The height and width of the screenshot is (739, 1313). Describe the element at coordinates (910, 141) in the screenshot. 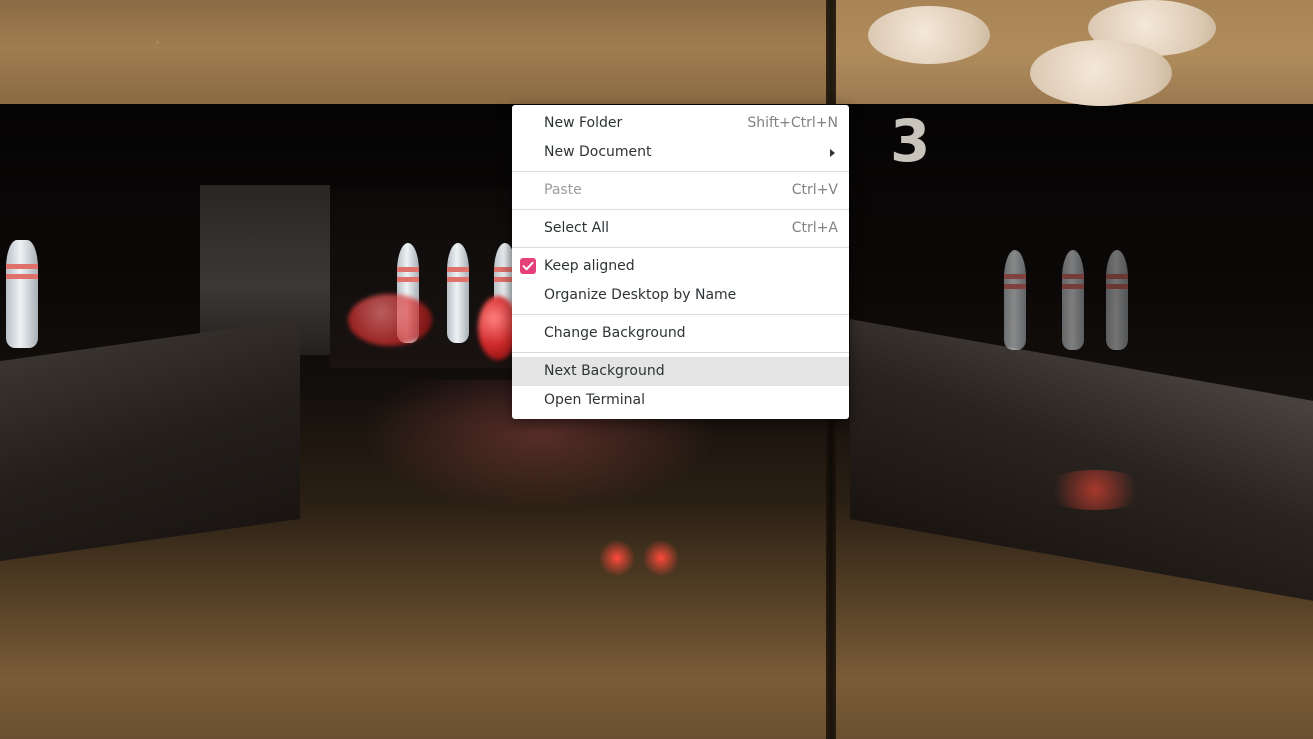

I see `wallpaper-lane-number: 3` at that location.